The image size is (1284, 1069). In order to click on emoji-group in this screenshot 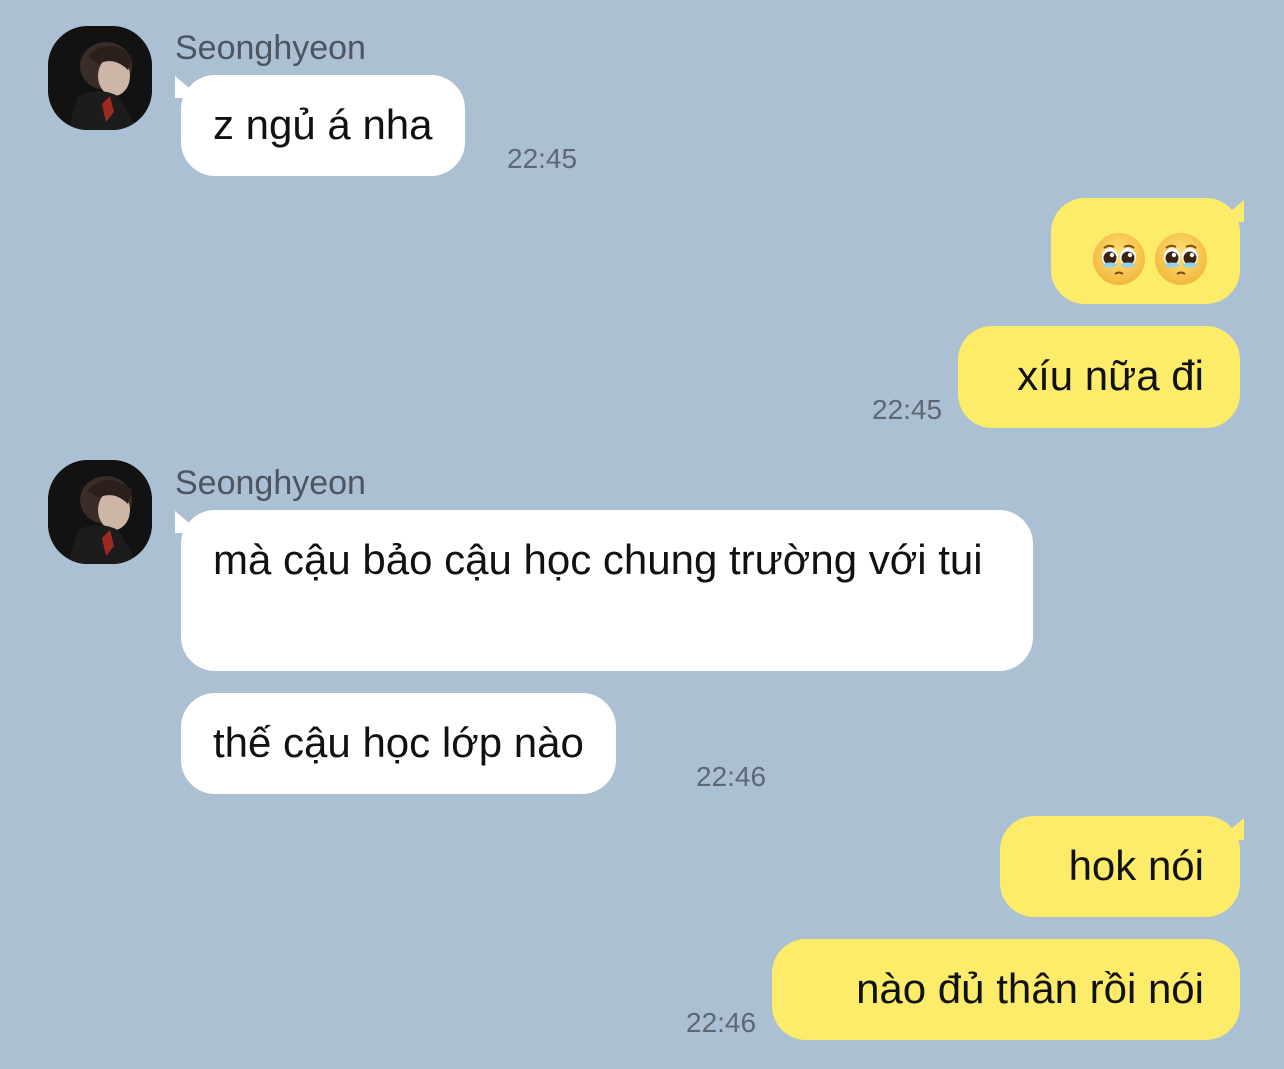, I will do `click(1150, 259)`.